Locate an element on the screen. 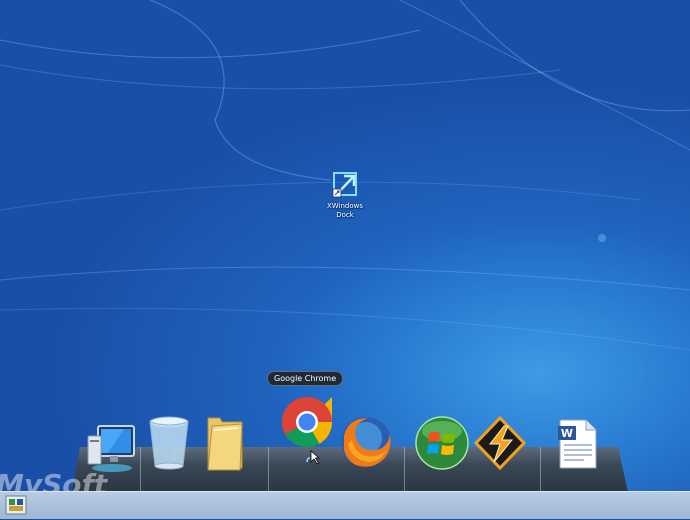  windows-logo-icon is located at coordinates (442, 443).